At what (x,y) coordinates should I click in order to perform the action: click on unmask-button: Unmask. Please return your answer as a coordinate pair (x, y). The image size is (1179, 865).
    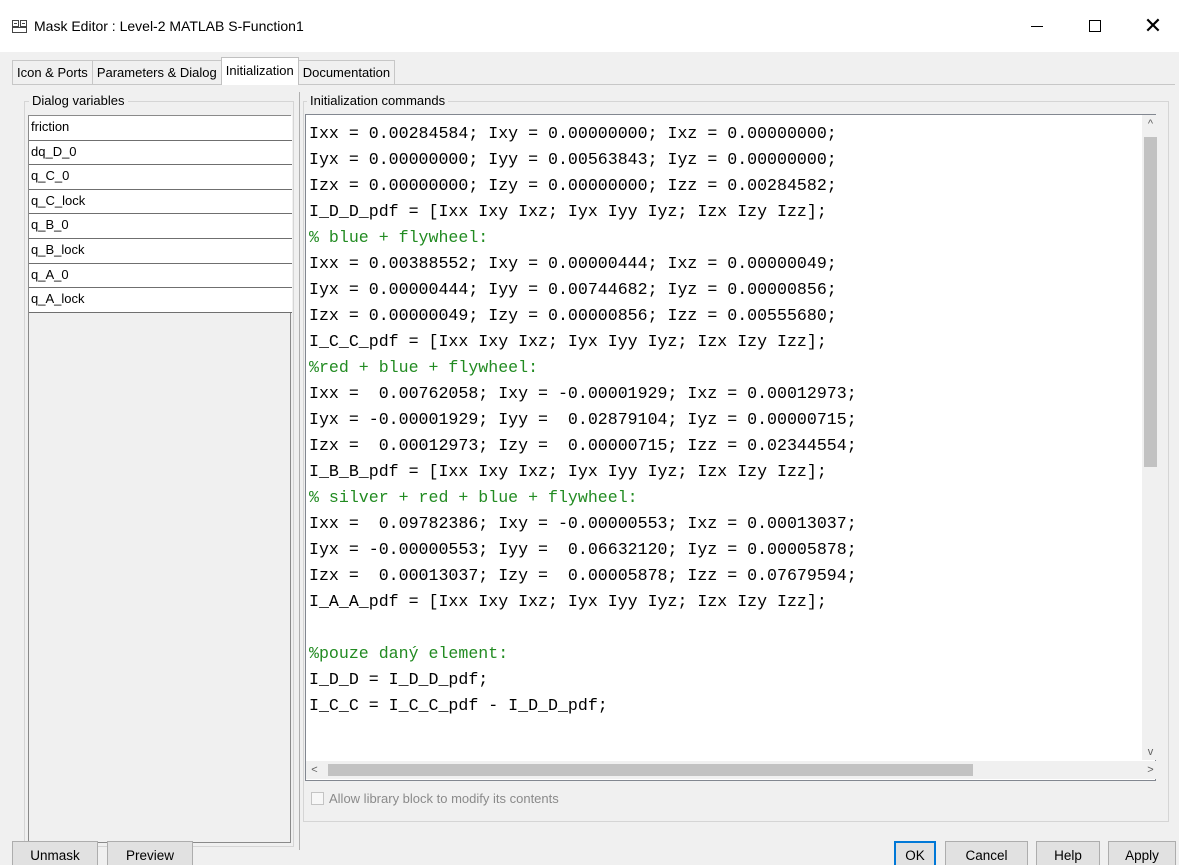
    Looking at the image, I should click on (55, 853).